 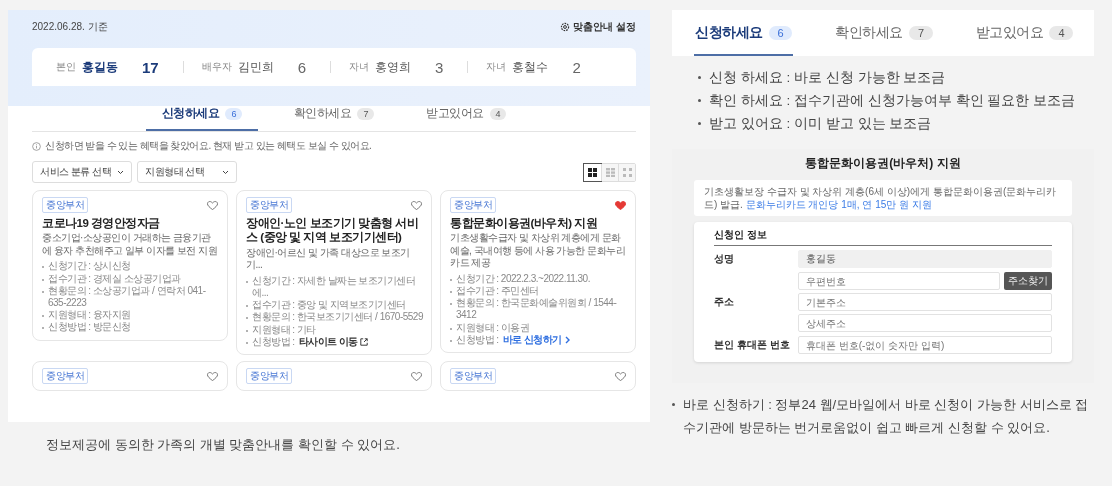 What do you see at coordinates (130, 245) in the screenshot?
I see `card-description: 중소기업·소상공인이 거래하는 금융기관에 융자 추천해주고 일부 이자를 보전 지원` at bounding box center [130, 245].